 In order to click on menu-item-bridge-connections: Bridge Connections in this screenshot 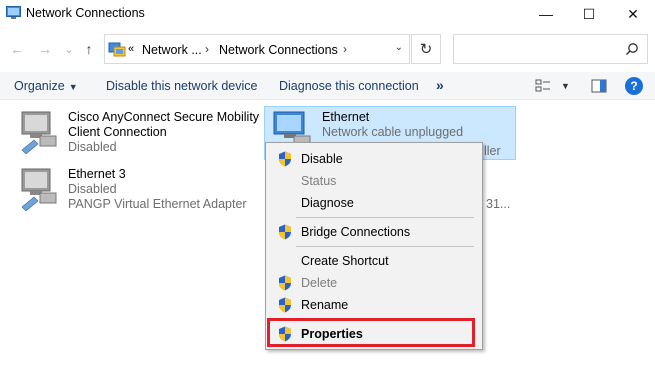, I will do `click(374, 232)`.